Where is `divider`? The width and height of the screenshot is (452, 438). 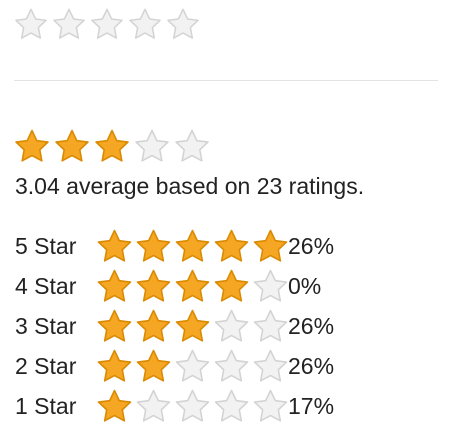 divider is located at coordinates (226, 80).